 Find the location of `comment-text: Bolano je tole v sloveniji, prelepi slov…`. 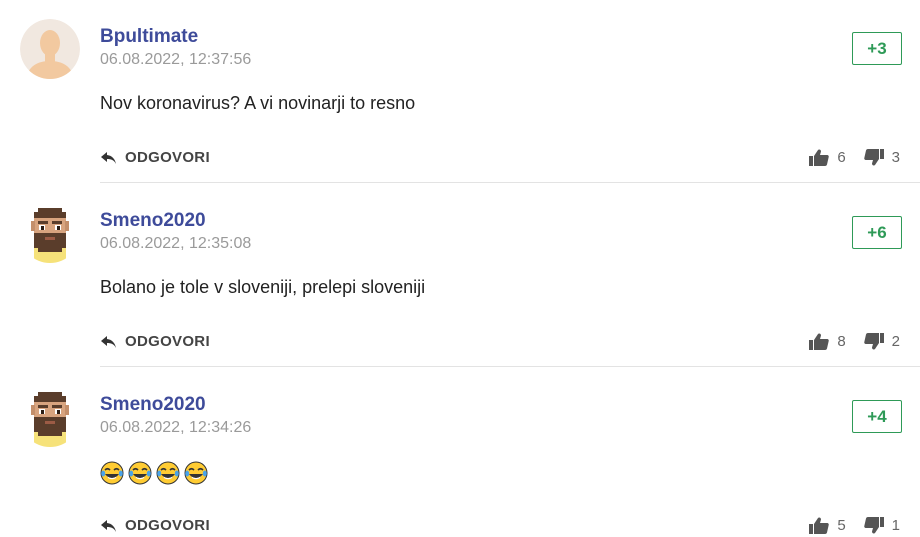

comment-text: Bolano je tole v sloveniji, prelepi slov… is located at coordinates (263, 287).